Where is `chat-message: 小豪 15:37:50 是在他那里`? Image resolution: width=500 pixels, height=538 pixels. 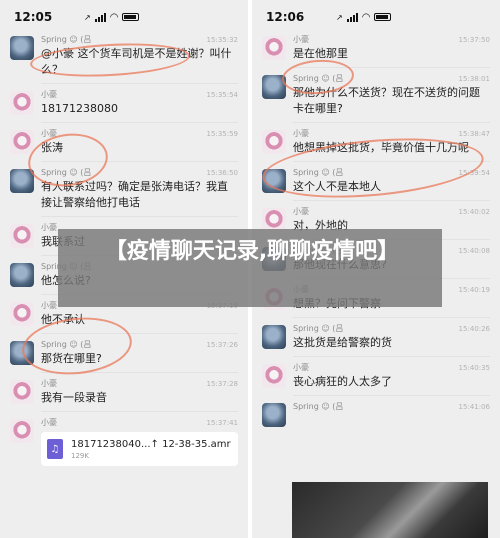
chat-message: 小豪 15:37:50 是在他那里 is located at coordinates (376, 48).